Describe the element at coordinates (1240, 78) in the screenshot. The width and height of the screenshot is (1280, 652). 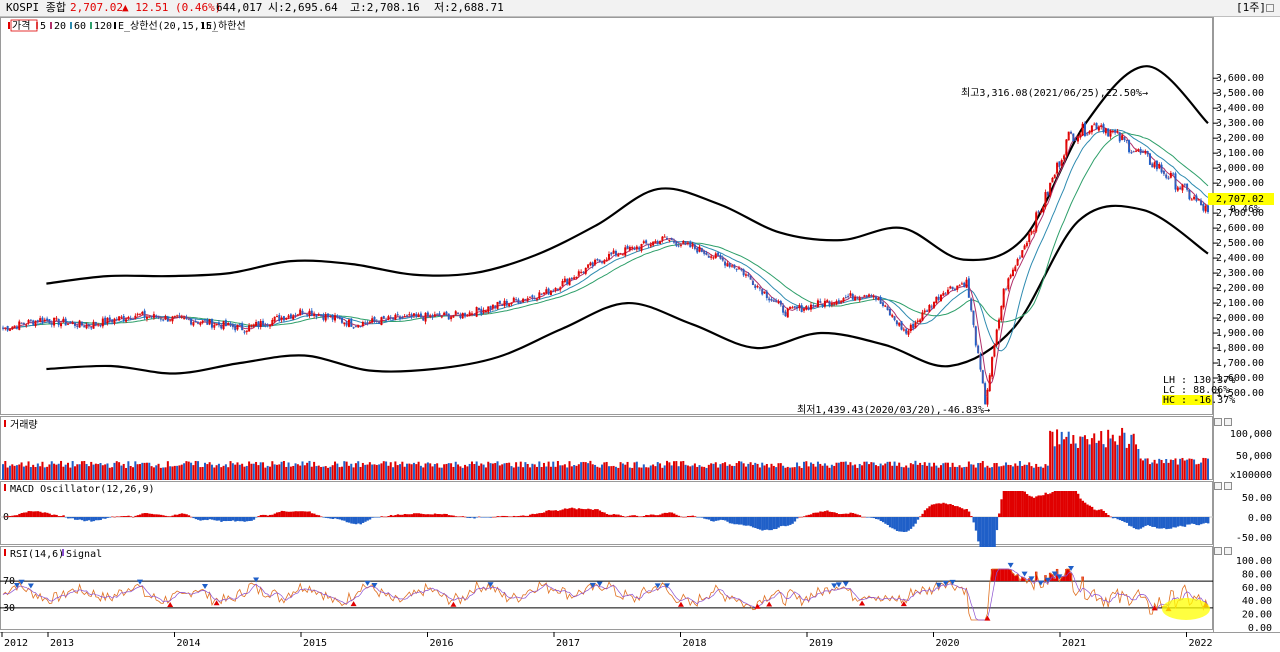
I see `price-axis-tick-label: 3,600.00` at that location.